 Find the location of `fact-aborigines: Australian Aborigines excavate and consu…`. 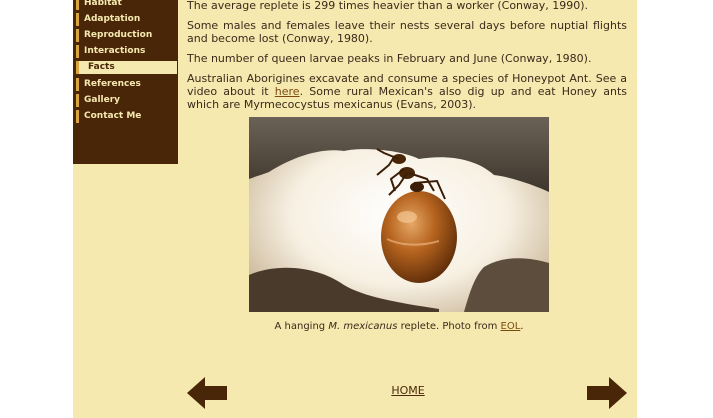

fact-aborigines: Australian Aborigines excavate and consu… is located at coordinates (407, 91).